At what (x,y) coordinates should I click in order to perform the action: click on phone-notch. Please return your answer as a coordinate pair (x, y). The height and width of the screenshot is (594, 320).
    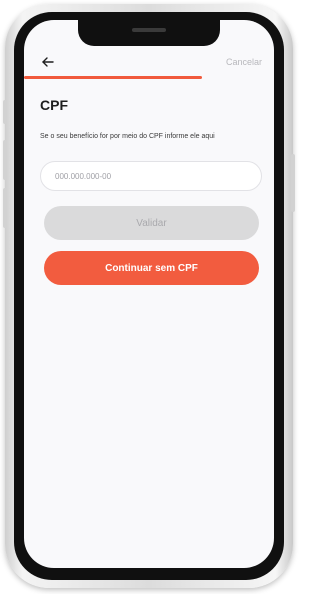
    Looking at the image, I should click on (149, 33).